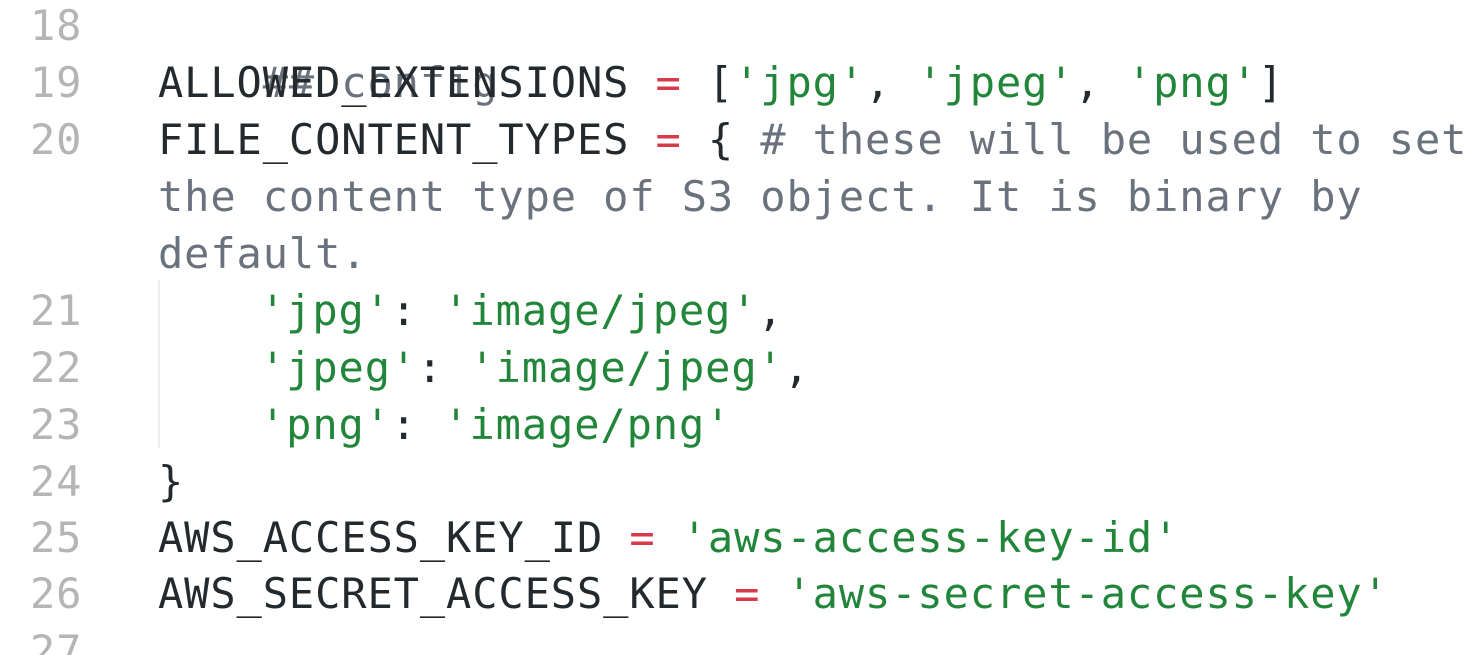  I want to click on comment-wrap-line: default., so click(263, 253).